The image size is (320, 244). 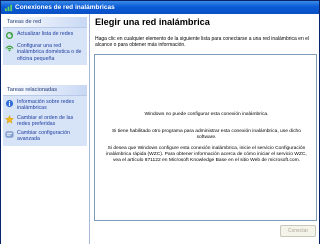 What do you see at coordinates (160, 7) in the screenshot?
I see `title-bar: Conexiones de red inalámbricas` at bounding box center [160, 7].